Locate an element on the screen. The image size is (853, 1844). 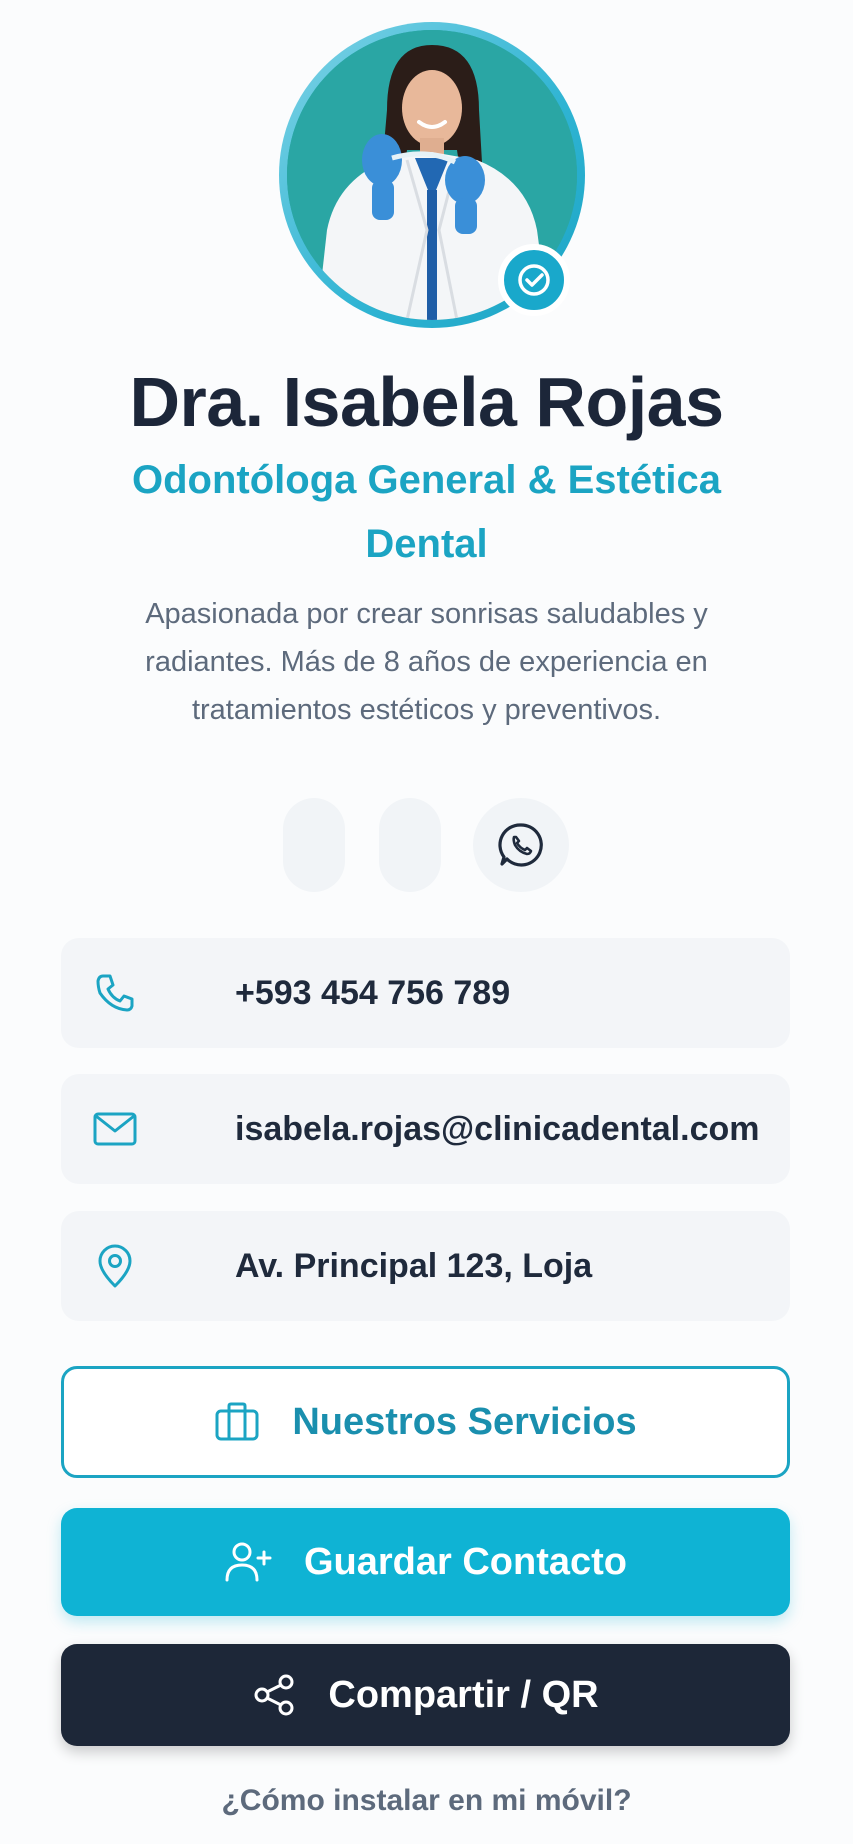
email-address: isabela.rojas@clinicadental.com is located at coordinates (497, 1128).